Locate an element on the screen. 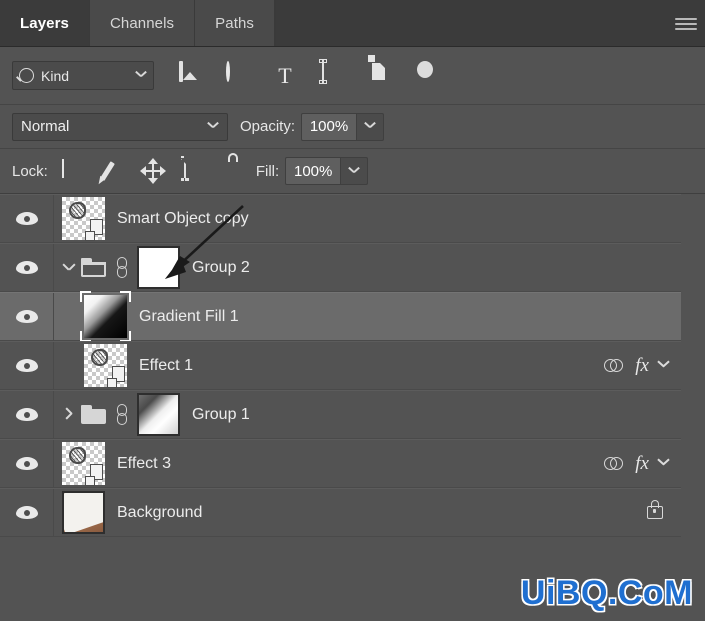 This screenshot has height=621, width=705. lock-position-move-icon is located at coordinates (152, 171).